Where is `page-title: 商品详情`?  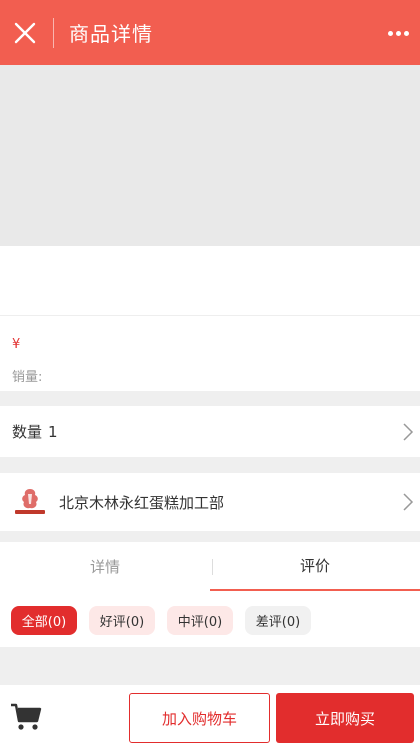
page-title: 商品详情 is located at coordinates (111, 34).